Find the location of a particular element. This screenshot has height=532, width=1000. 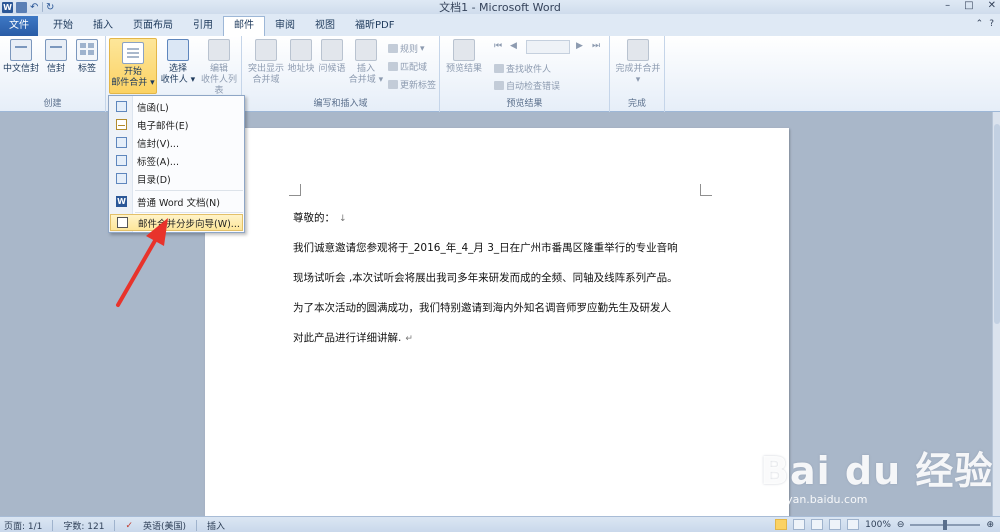

menu-item-letters: 信函(L) is located at coordinates (176, 106).